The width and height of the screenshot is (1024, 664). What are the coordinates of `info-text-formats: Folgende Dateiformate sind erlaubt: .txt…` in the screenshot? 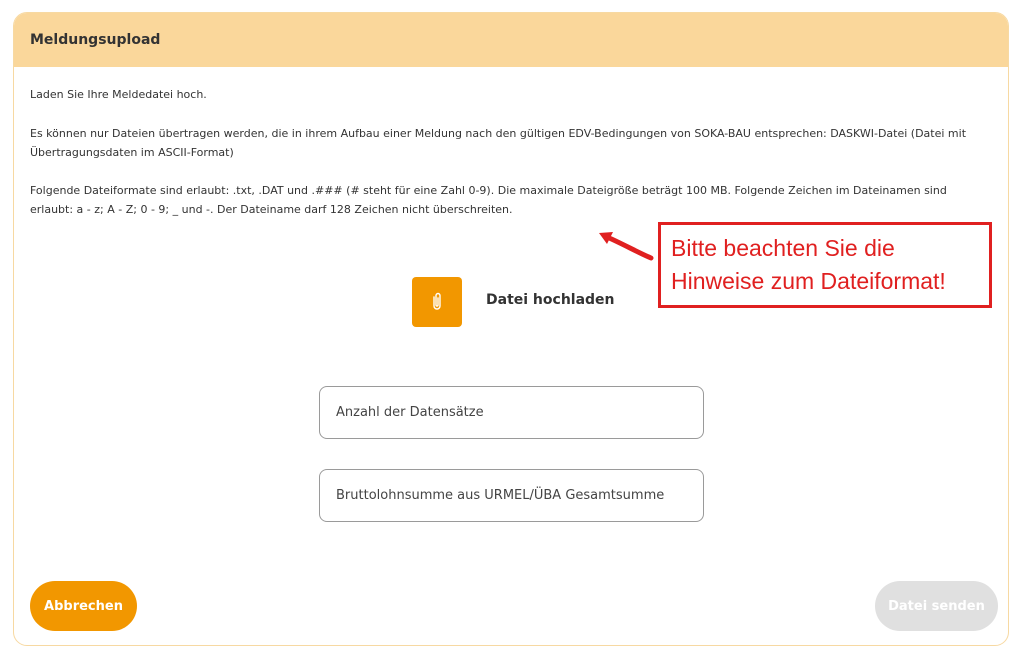 It's located at (488, 200).